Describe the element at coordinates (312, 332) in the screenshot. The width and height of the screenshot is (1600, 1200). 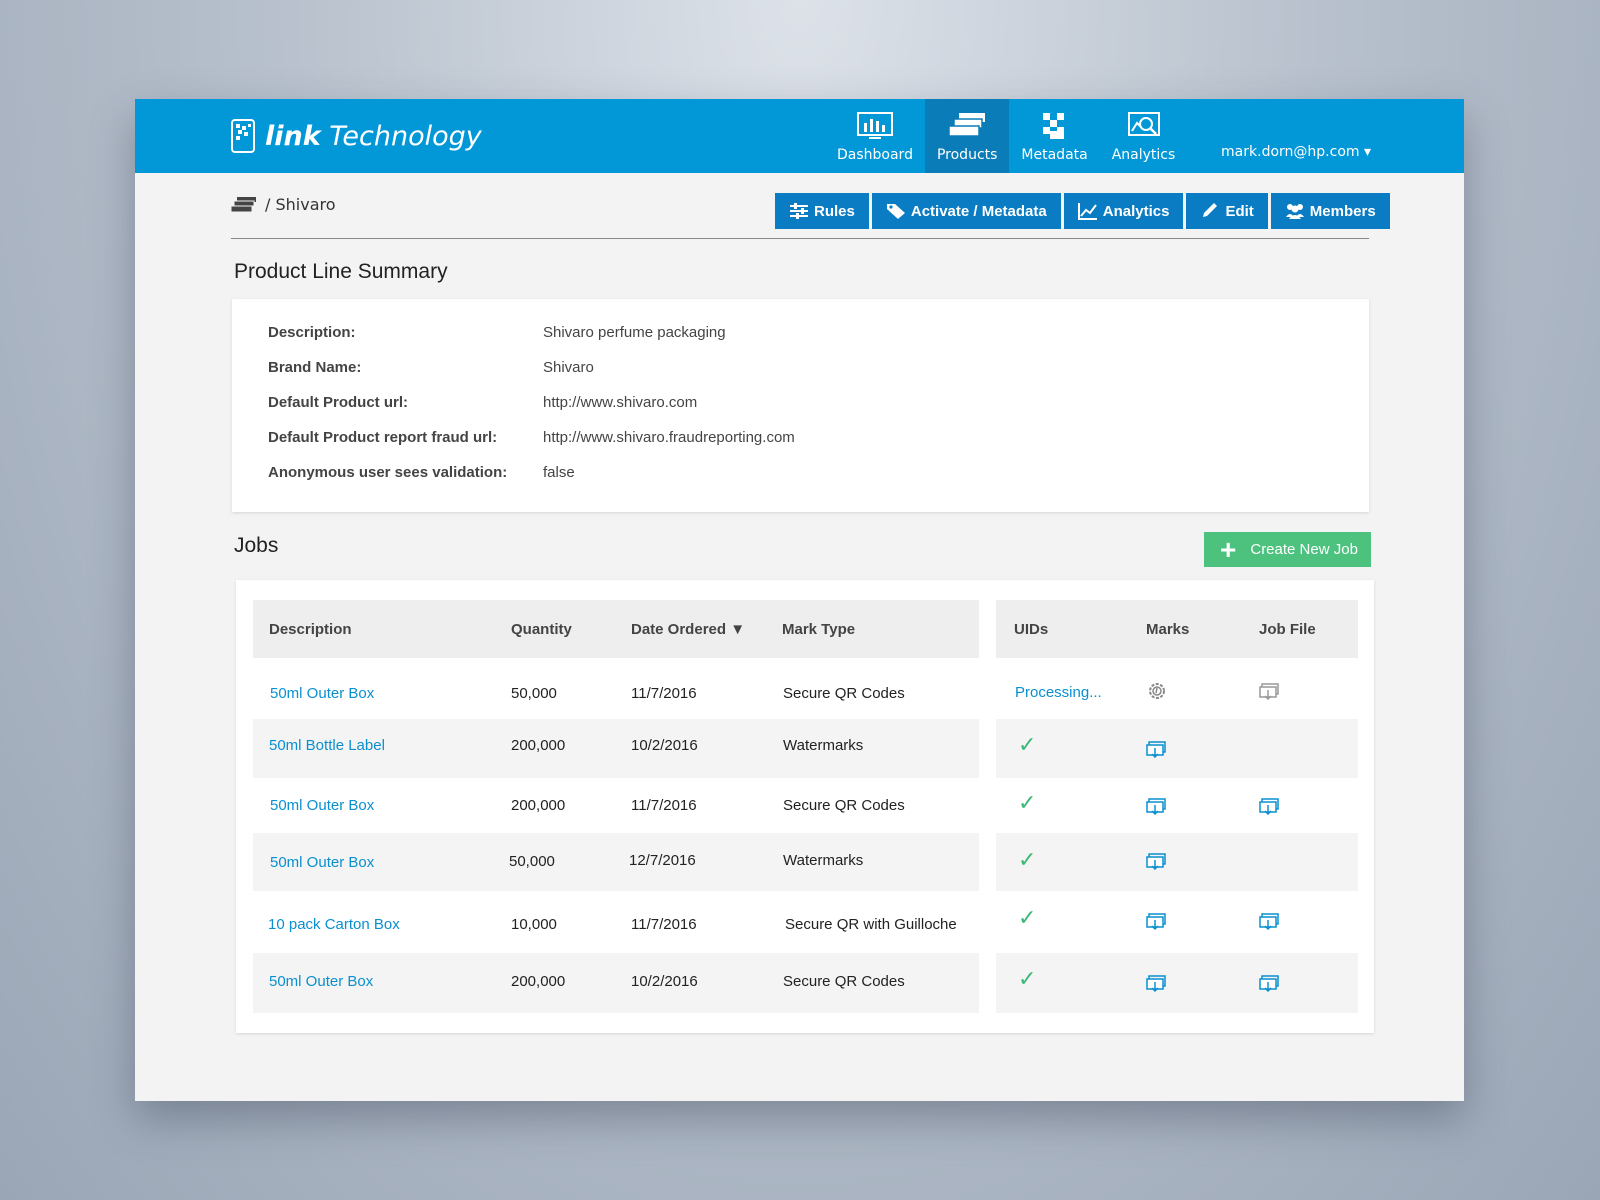
I see `summary-label: Description:` at that location.